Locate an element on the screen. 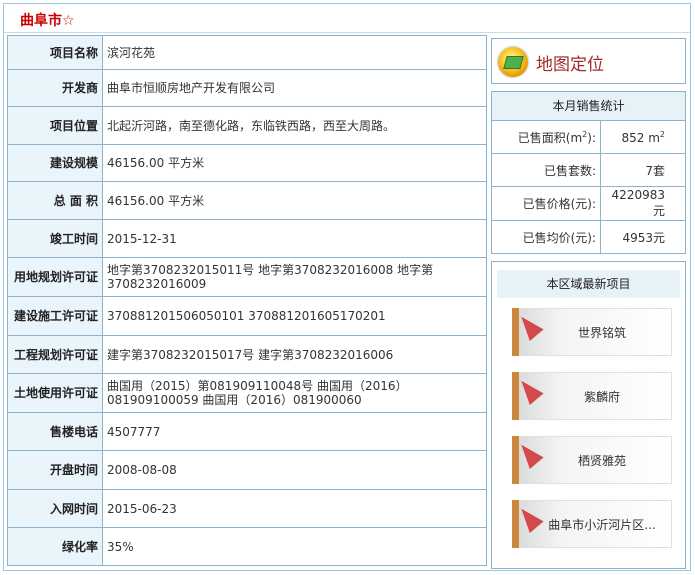  detail-row-completion: 竣工时间 2015-12-31 is located at coordinates (247, 238).